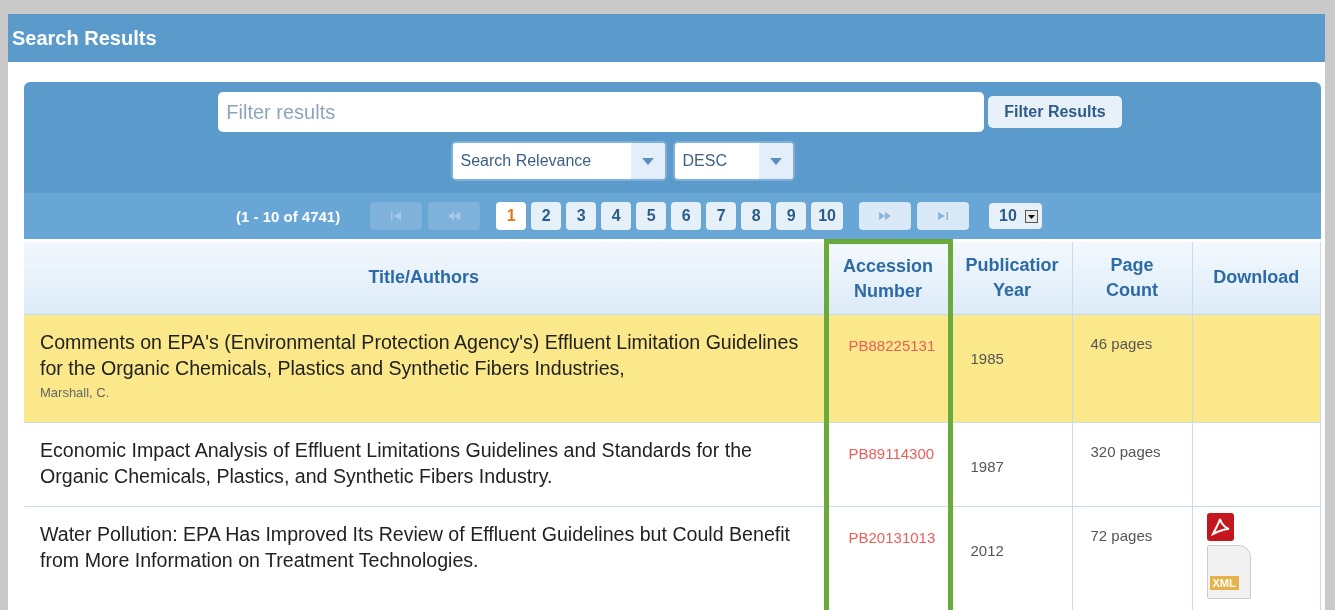 The height and width of the screenshot is (610, 1335). What do you see at coordinates (791, 216) in the screenshot?
I see `page-button: 9` at bounding box center [791, 216].